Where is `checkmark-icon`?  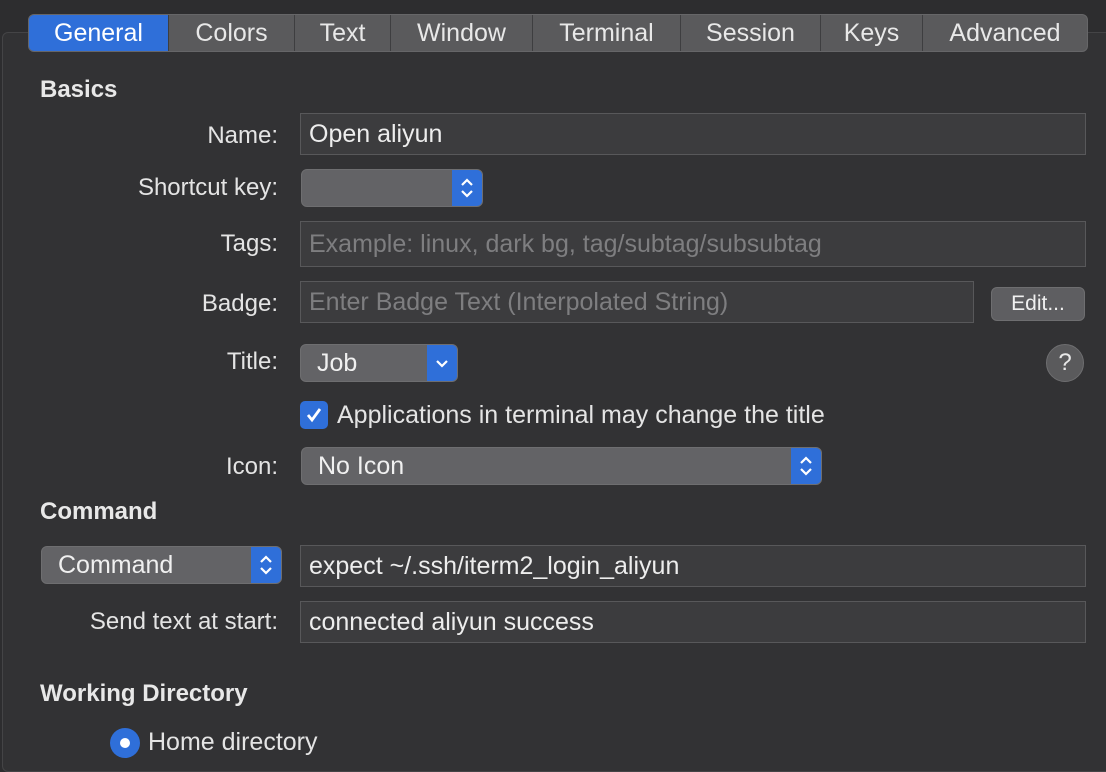 checkmark-icon is located at coordinates (314, 415).